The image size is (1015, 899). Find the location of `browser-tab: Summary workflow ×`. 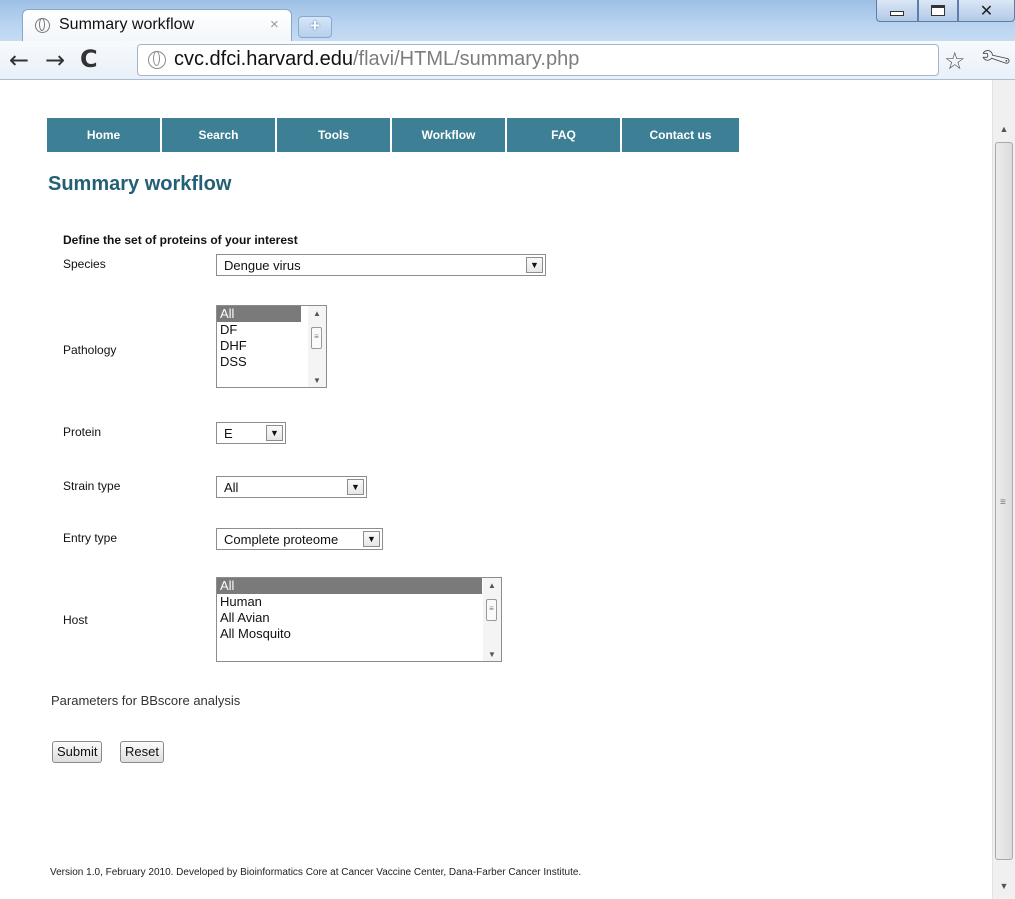

browser-tab: Summary workflow × is located at coordinates (157, 26).